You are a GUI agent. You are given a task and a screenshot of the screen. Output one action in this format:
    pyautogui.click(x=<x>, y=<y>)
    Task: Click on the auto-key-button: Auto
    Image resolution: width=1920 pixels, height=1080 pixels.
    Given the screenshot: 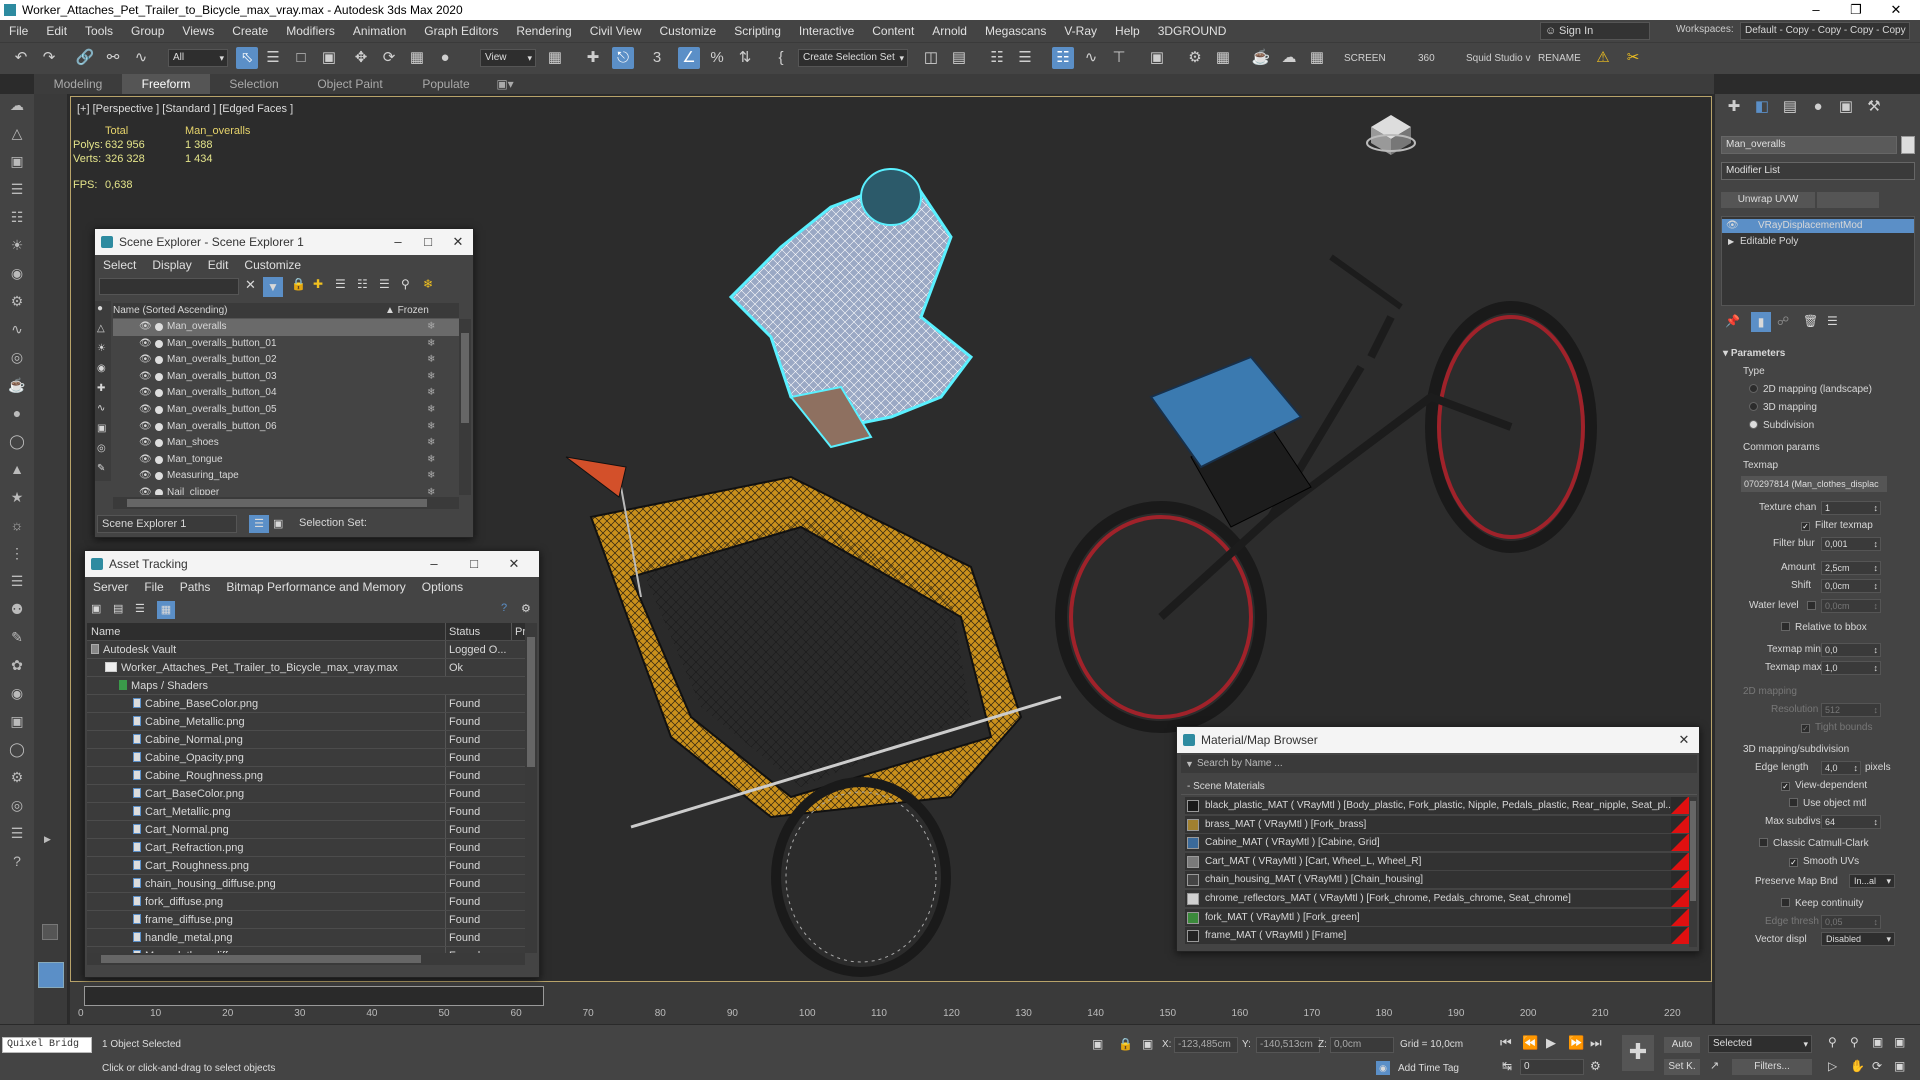 What is the action you would take?
    pyautogui.click(x=1682, y=1045)
    